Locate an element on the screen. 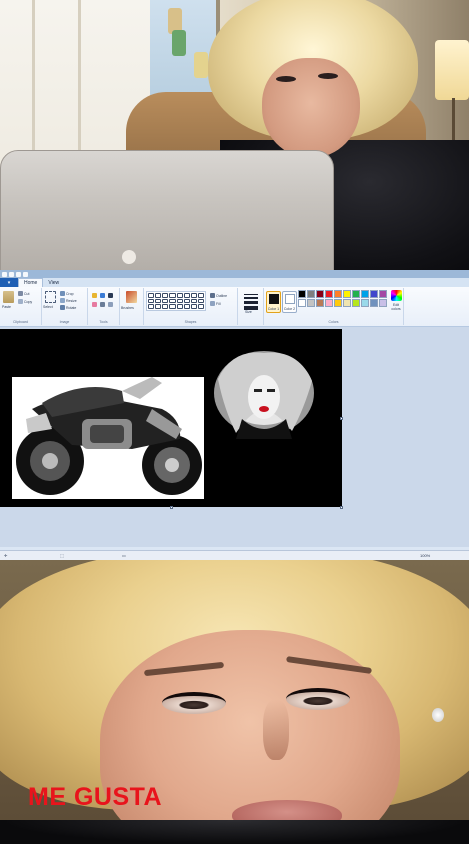 This screenshot has width=469, height=844. pencil-icon is located at coordinates (94, 295).